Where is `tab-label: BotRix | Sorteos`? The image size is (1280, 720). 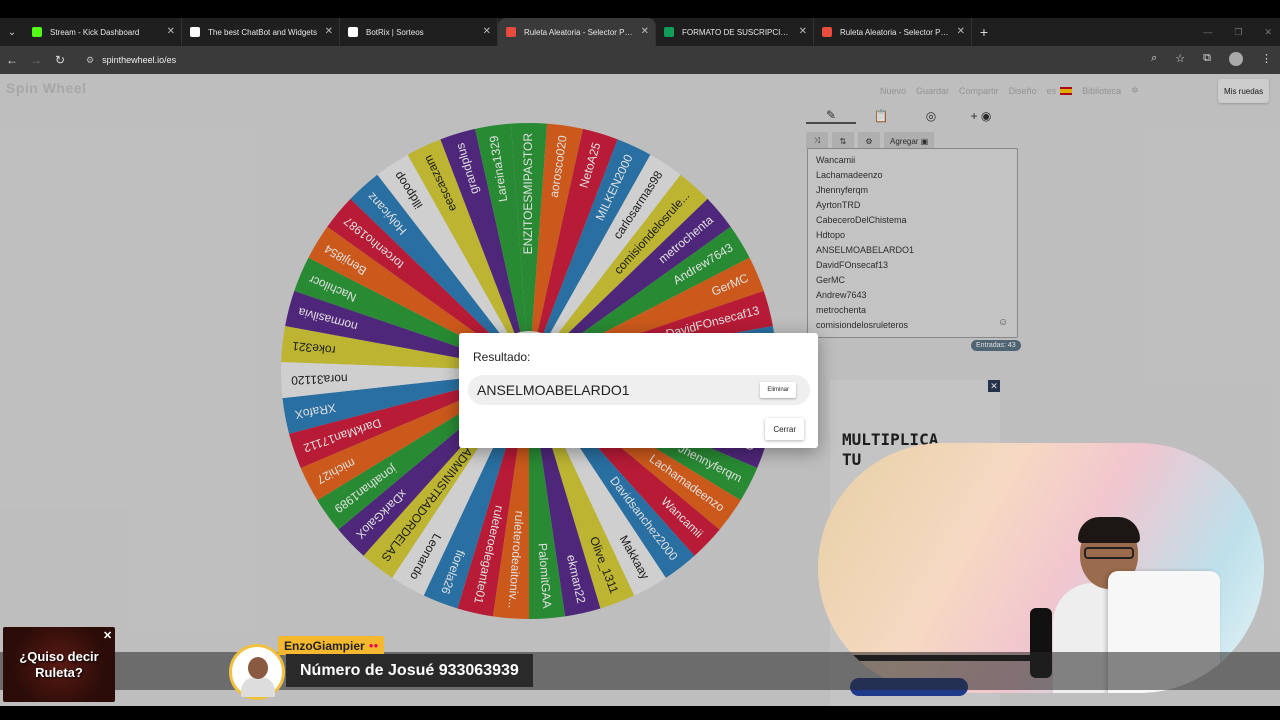 tab-label: BotRix | Sorteos is located at coordinates (395, 32).